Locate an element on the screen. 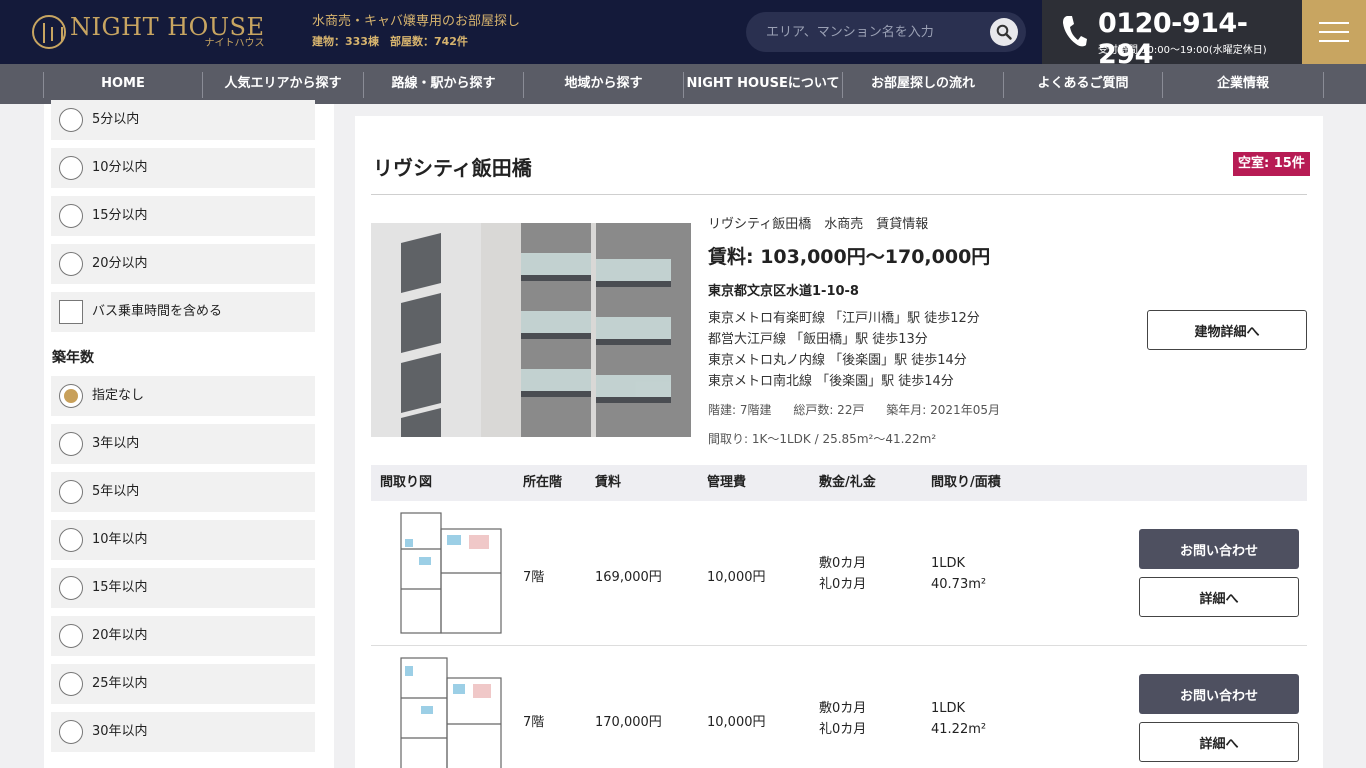  building-illustration is located at coordinates (531, 330).